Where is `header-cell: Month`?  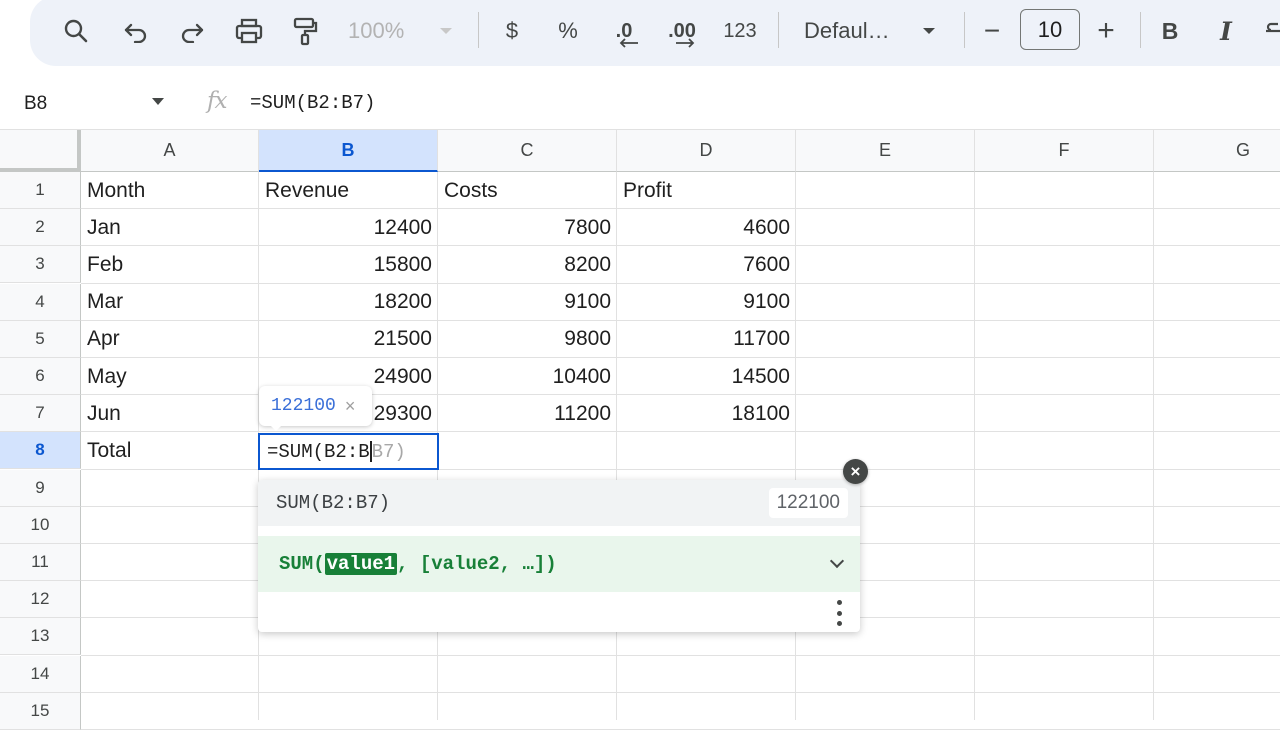
header-cell: Month is located at coordinates (170, 190).